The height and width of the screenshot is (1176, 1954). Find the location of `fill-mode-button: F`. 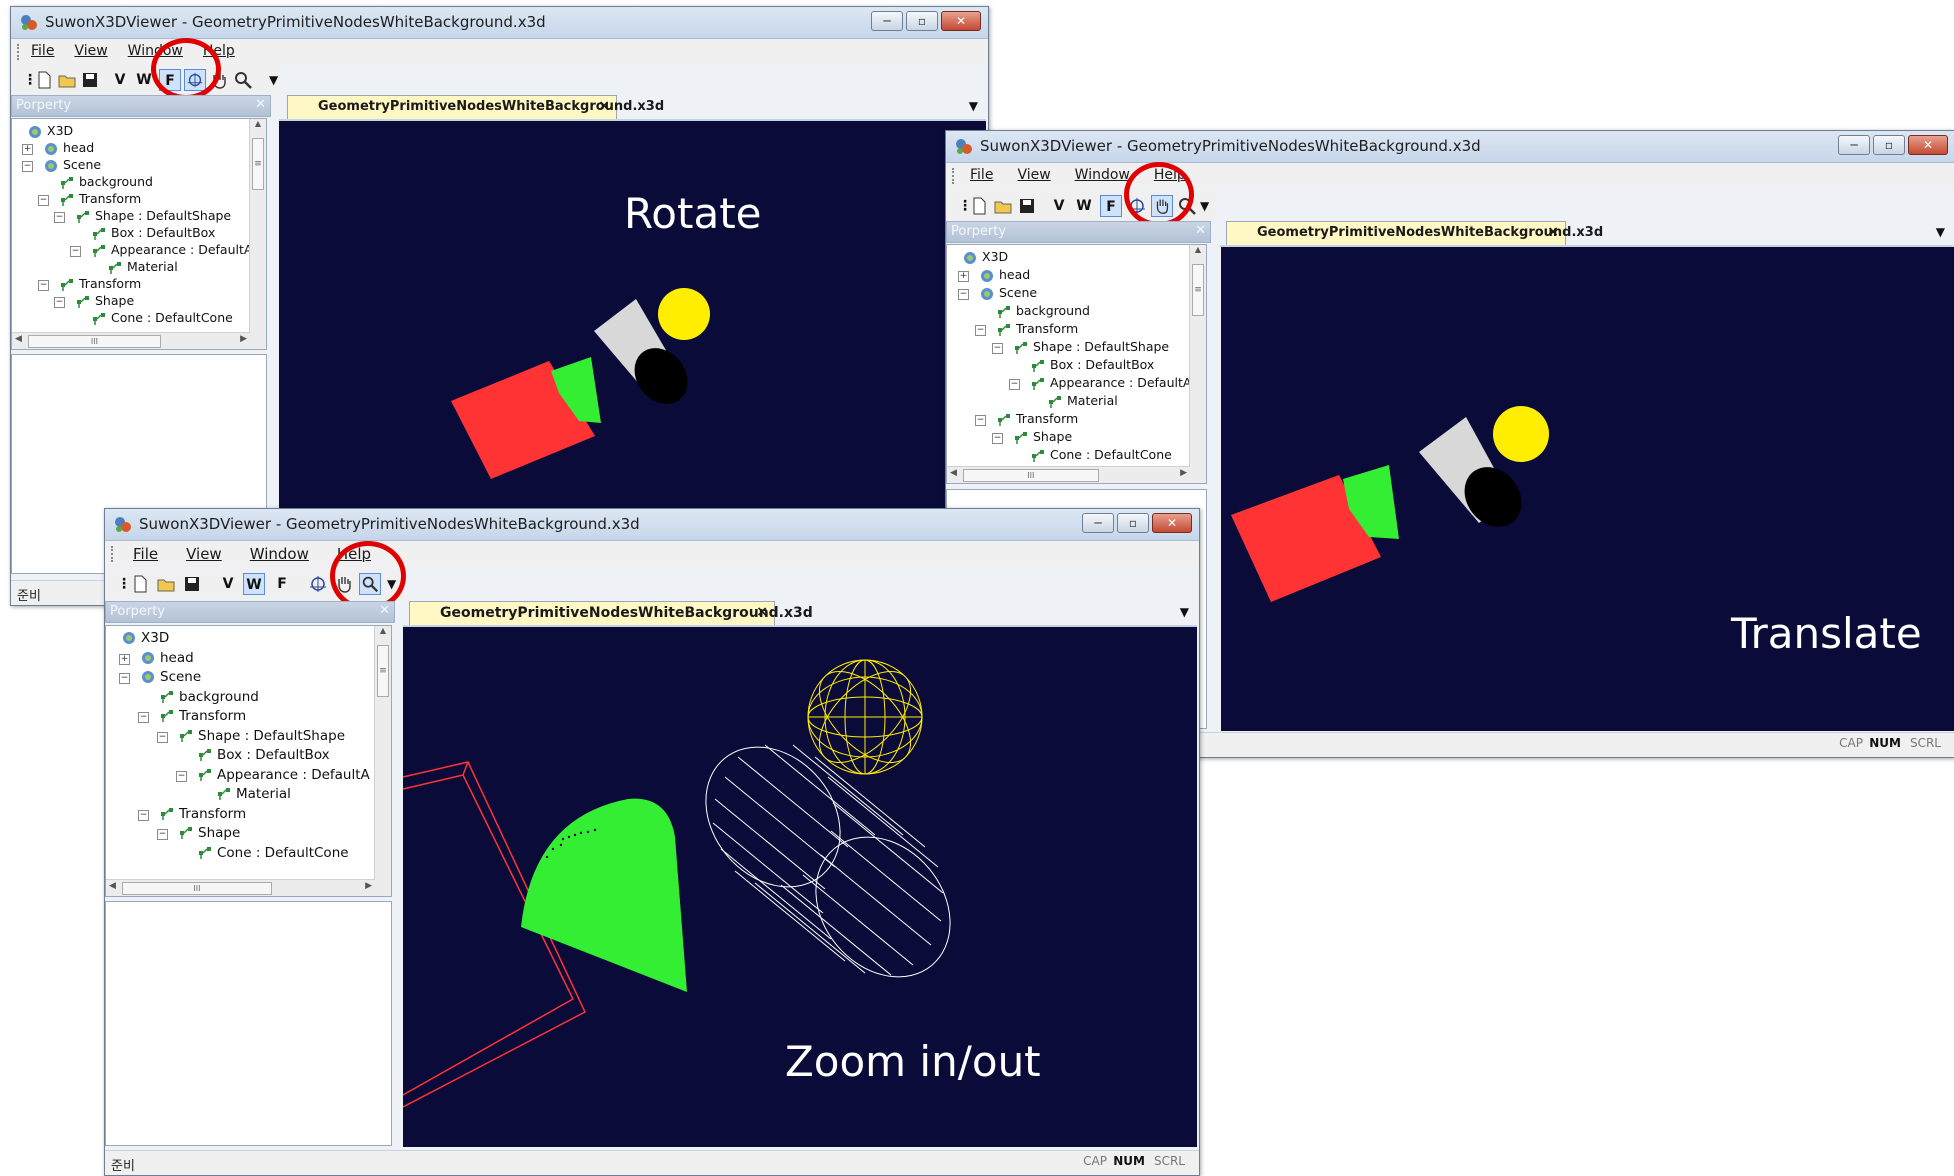

fill-mode-button: F is located at coordinates (1111, 206).